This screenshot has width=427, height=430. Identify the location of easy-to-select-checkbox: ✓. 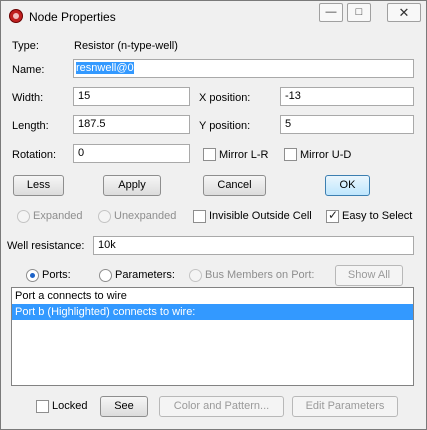
(332, 215).